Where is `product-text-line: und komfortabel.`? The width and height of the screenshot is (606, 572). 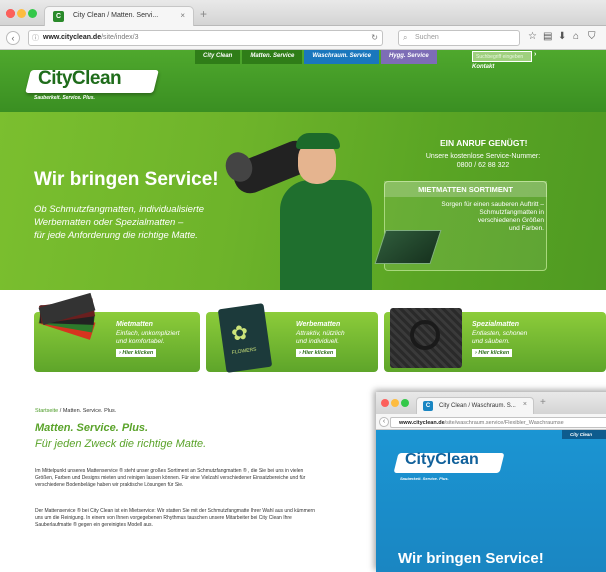
product-text-line: und komfortabel. is located at coordinates (140, 341).